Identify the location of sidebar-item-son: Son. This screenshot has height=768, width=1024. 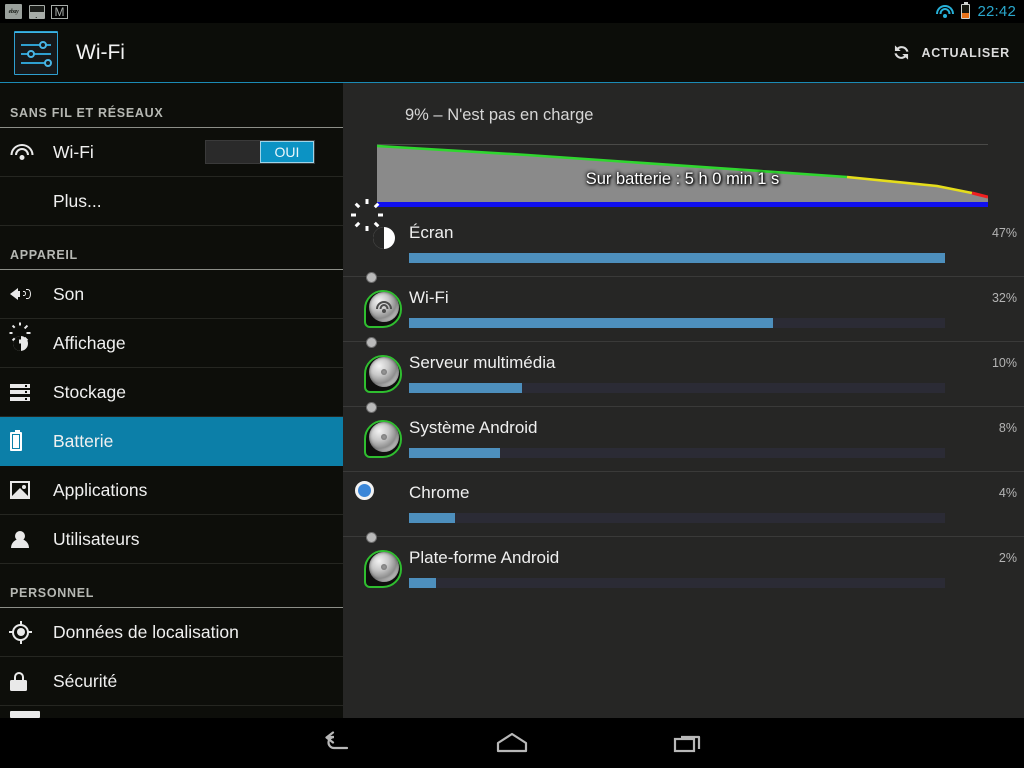
(171, 294).